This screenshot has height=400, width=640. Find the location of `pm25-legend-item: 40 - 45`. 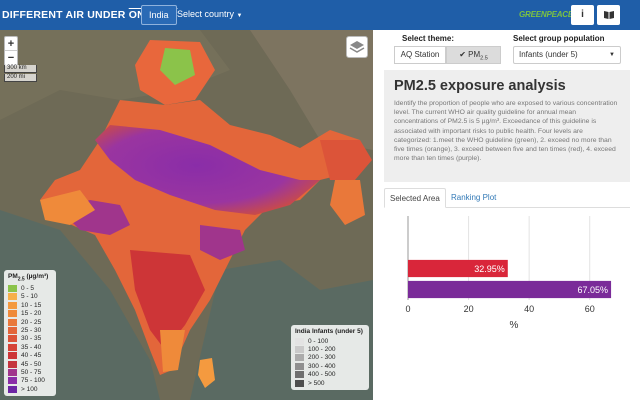

pm25-legend-item: 40 - 45 is located at coordinates (30, 355).